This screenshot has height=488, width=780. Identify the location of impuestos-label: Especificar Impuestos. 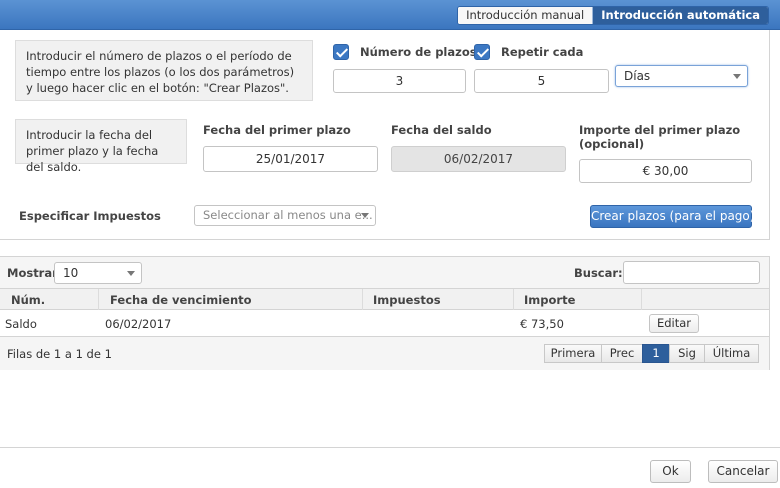
(90, 216).